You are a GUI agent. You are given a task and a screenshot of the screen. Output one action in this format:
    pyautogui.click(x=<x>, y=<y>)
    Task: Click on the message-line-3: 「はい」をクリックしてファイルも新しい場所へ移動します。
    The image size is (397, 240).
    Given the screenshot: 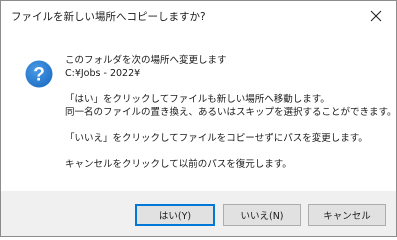 What is the action you would take?
    pyautogui.click(x=197, y=99)
    